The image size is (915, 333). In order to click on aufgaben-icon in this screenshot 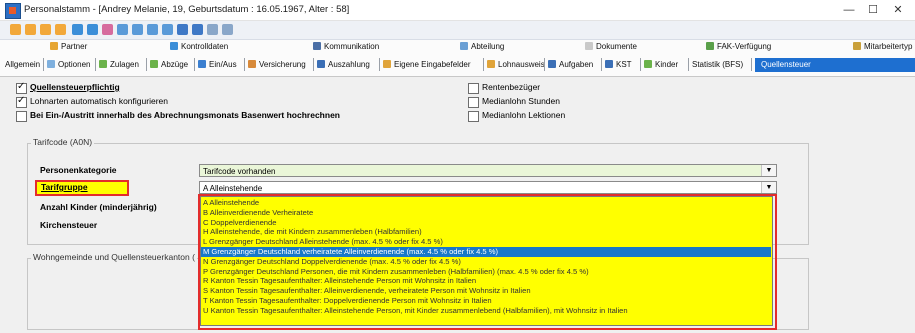, I will do `click(552, 64)`.